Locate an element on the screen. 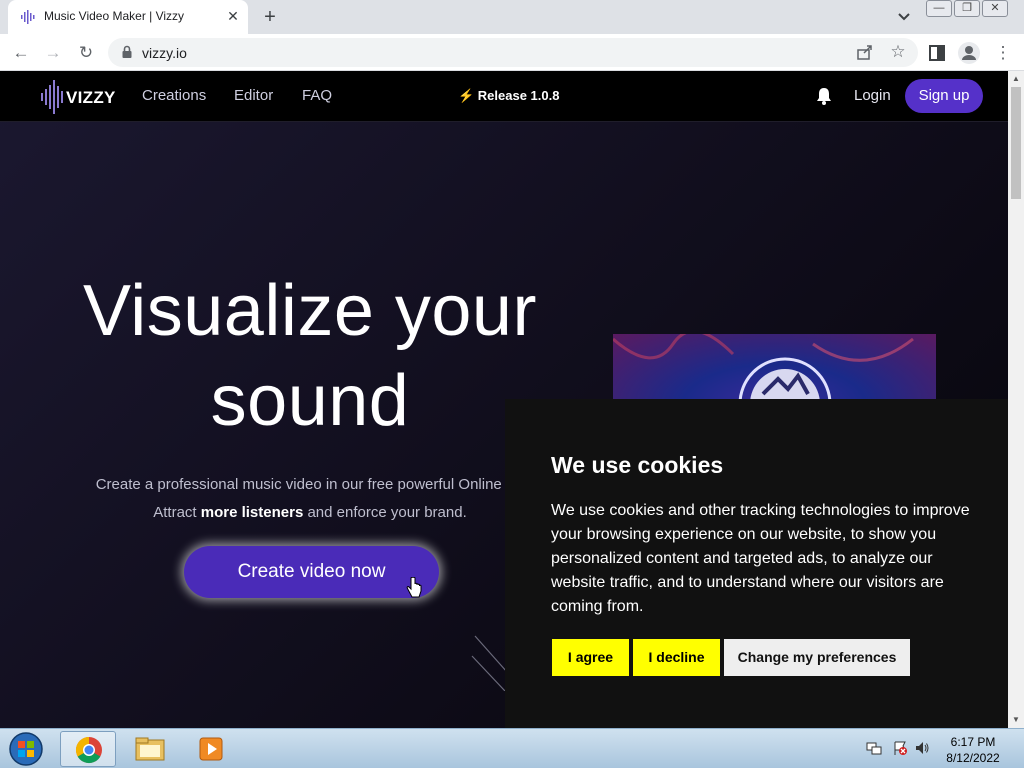  cookie-decline-button: I decline is located at coordinates (676, 657).